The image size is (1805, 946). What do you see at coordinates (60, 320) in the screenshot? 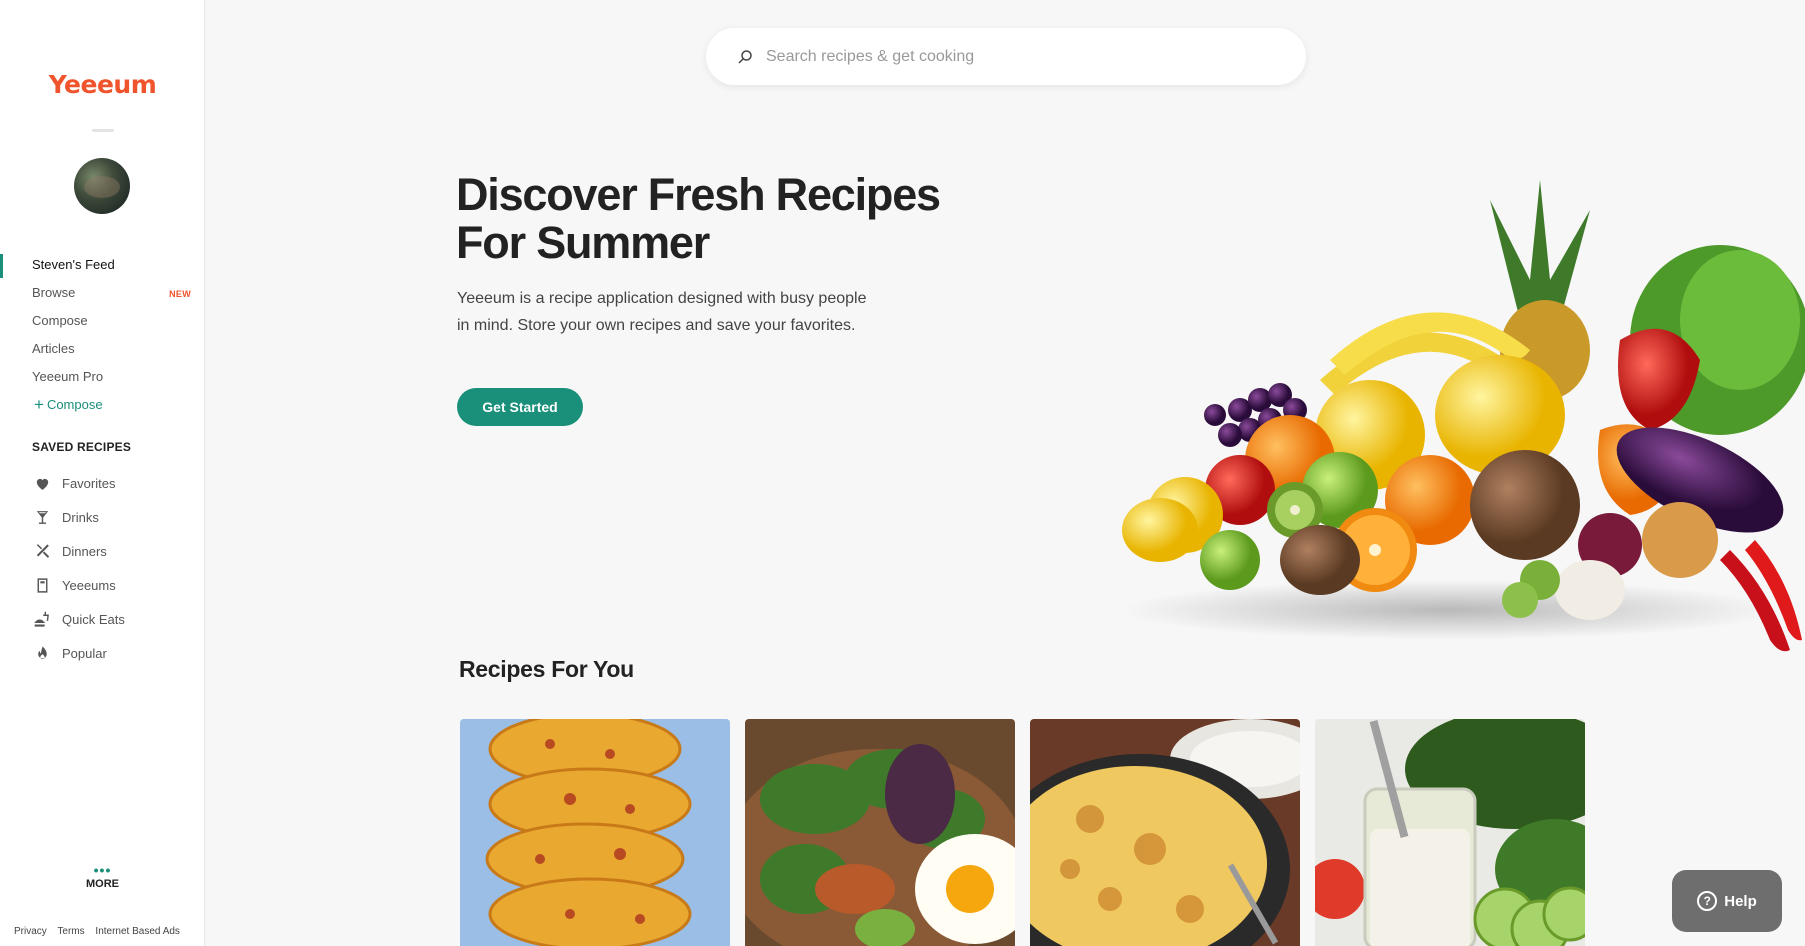
I see `nav-item-label: Compose` at bounding box center [60, 320].